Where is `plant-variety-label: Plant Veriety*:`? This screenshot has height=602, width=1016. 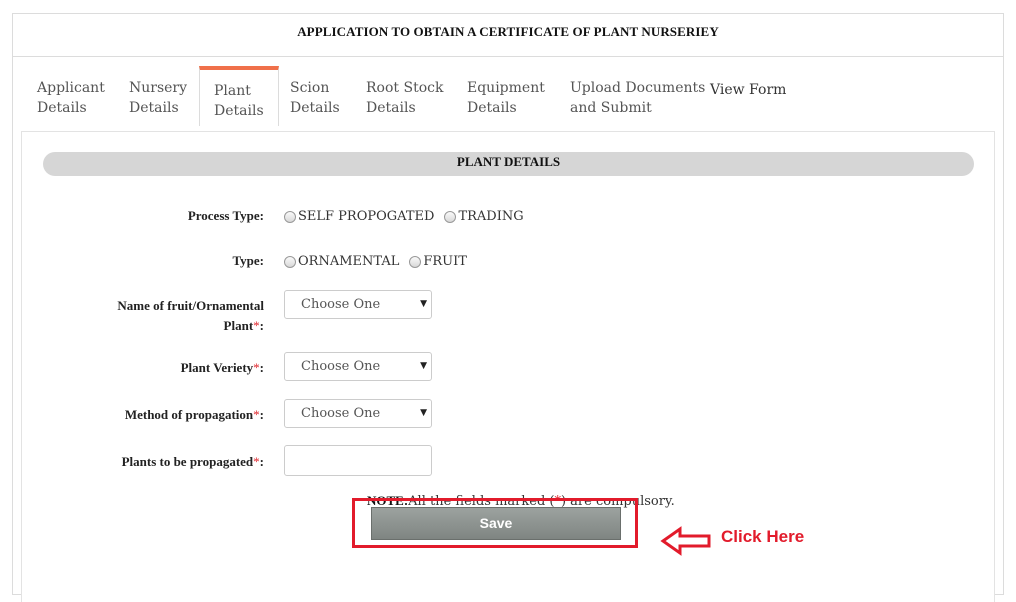
plant-variety-label: Plant Veriety*: is located at coordinates (222, 368).